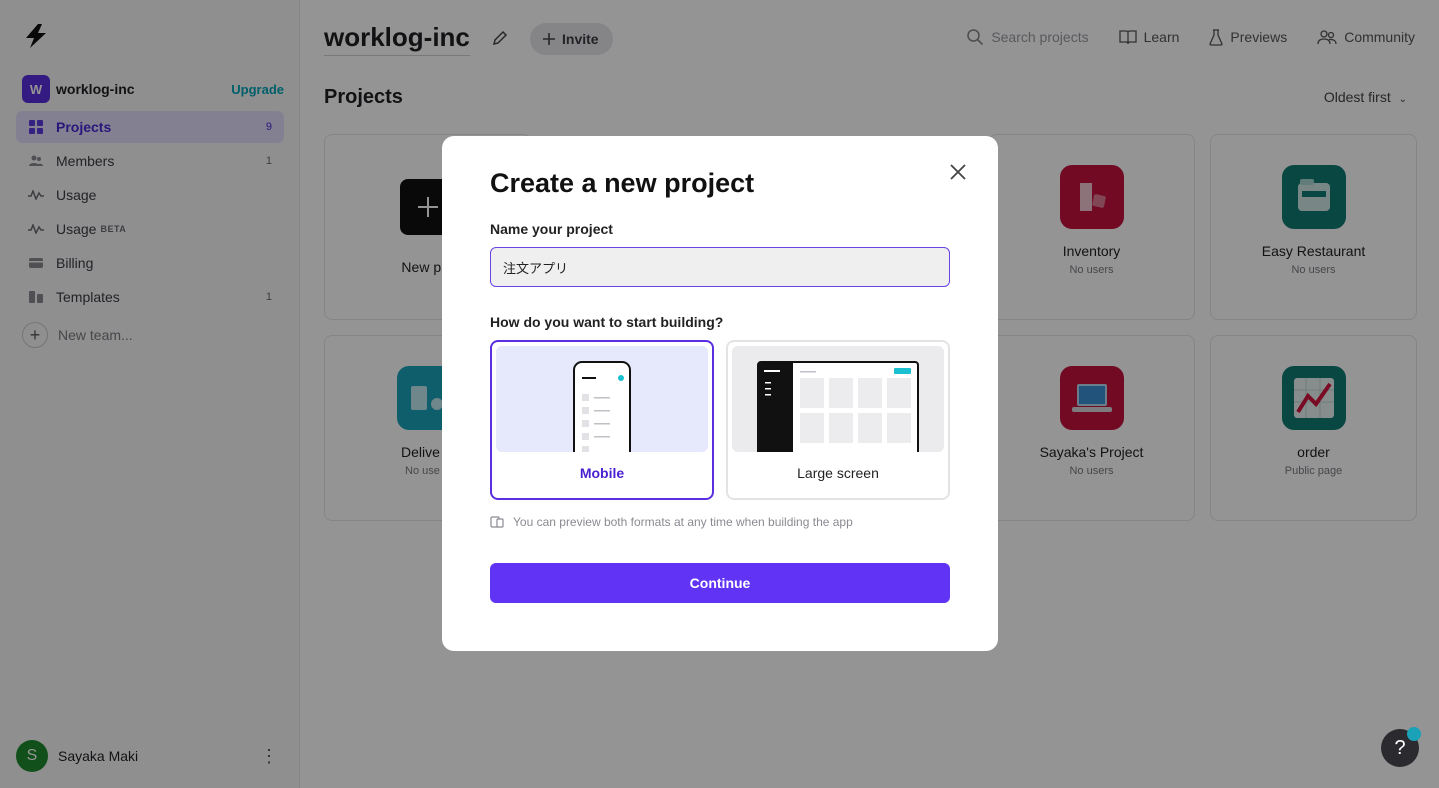 This screenshot has width=1439, height=788. What do you see at coordinates (607, 322) in the screenshot?
I see `build-format-question: How do you want to start building?` at bounding box center [607, 322].